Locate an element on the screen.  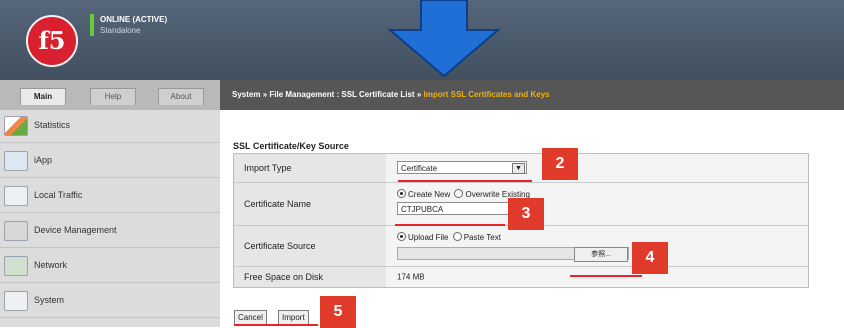
annotation-badge-5: 5 is located at coordinates (338, 312).